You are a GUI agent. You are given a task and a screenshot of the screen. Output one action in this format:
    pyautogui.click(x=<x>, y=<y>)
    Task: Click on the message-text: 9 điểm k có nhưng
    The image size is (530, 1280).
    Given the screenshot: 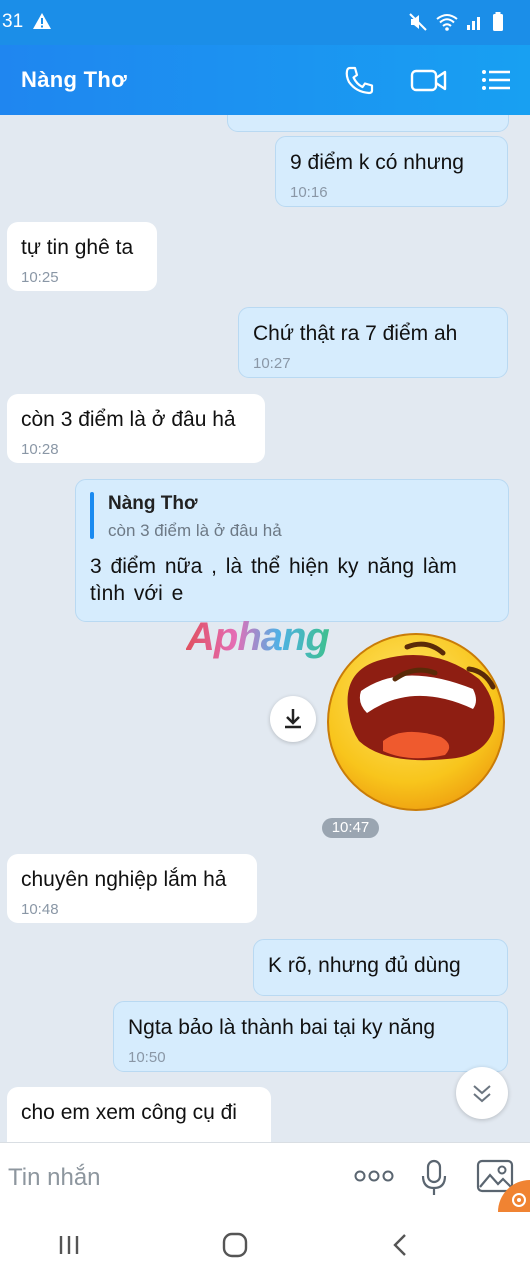 What is the action you would take?
    pyautogui.click(x=377, y=162)
    